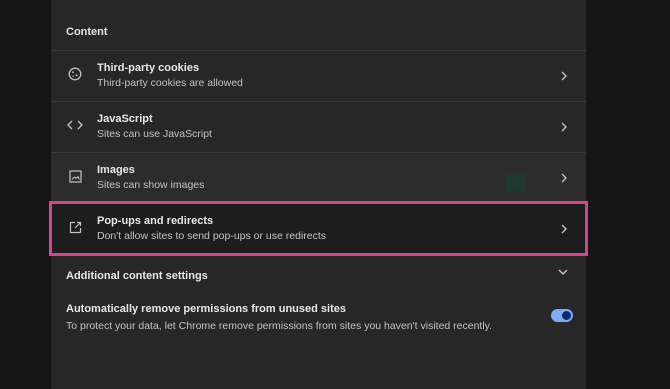 Image resolution: width=670 pixels, height=389 pixels. What do you see at coordinates (154, 134) in the screenshot?
I see `row-description: Sites can use JavaScript` at bounding box center [154, 134].